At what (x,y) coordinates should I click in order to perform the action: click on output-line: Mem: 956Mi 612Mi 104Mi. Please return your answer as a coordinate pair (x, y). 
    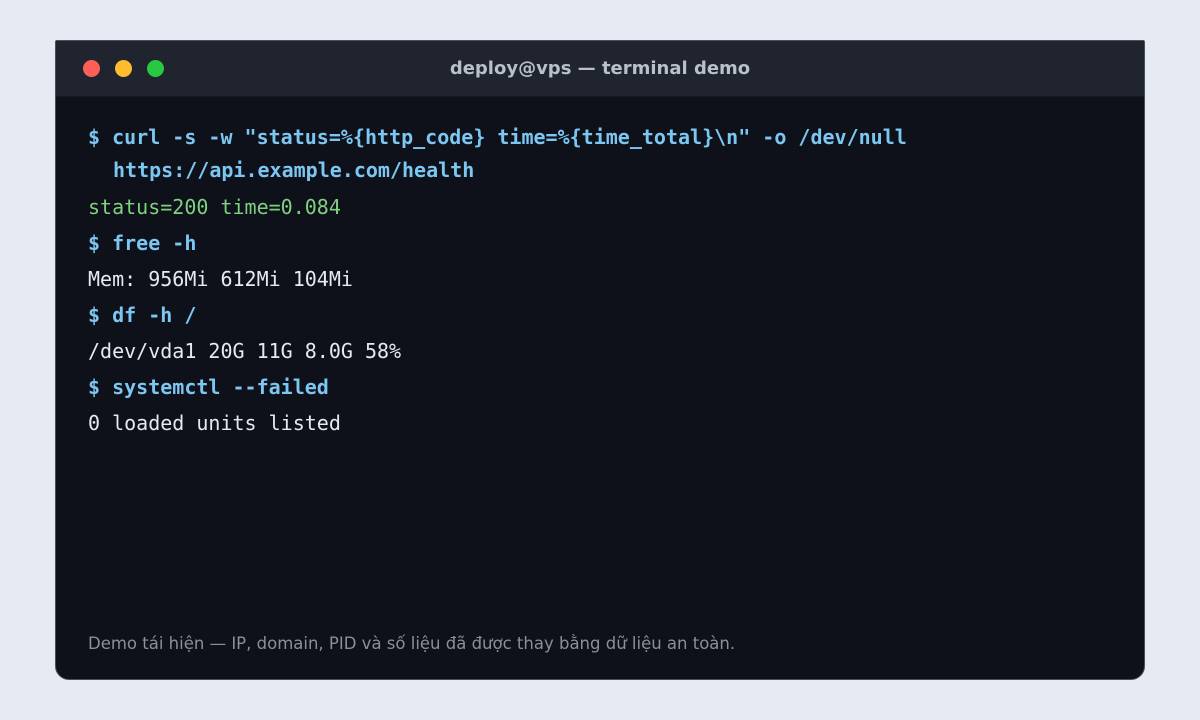
    Looking at the image, I should click on (220, 279).